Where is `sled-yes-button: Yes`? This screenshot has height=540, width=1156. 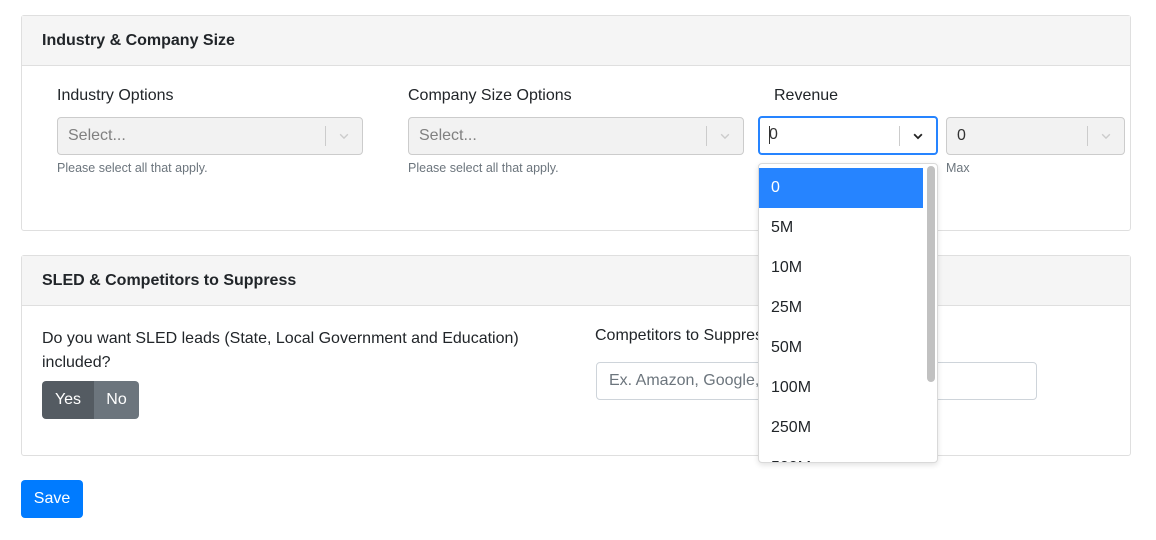
sled-yes-button: Yes is located at coordinates (68, 400).